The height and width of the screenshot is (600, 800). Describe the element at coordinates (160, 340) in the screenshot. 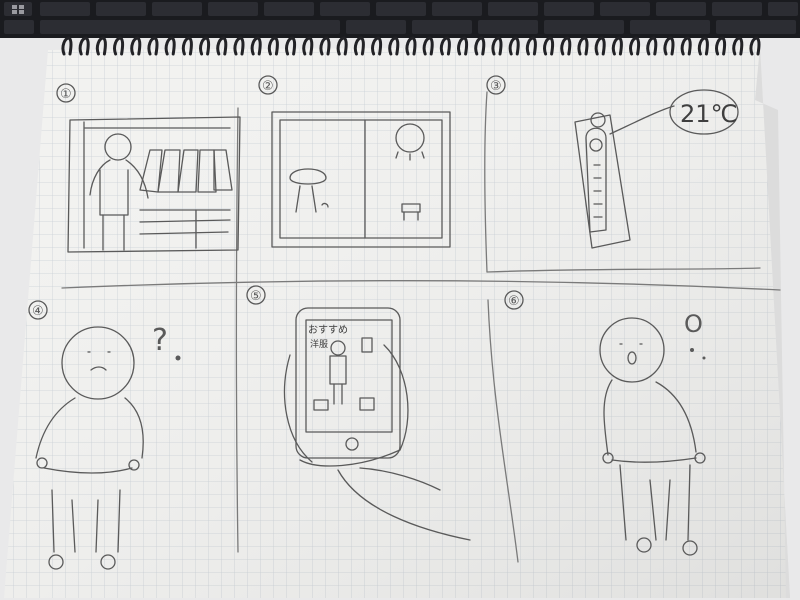

I see `question-mark: ?` at that location.